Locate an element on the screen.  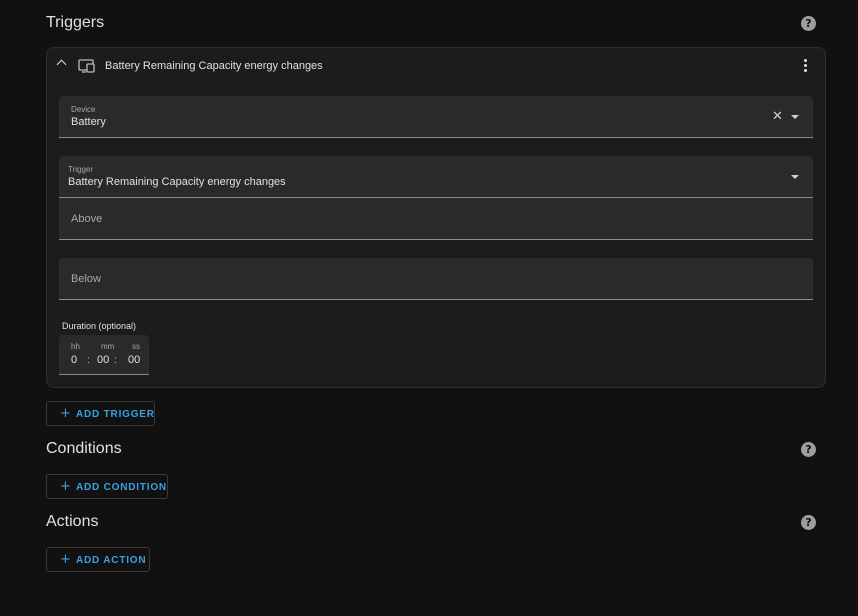
device-dropdown-icon is located at coordinates (795, 117).